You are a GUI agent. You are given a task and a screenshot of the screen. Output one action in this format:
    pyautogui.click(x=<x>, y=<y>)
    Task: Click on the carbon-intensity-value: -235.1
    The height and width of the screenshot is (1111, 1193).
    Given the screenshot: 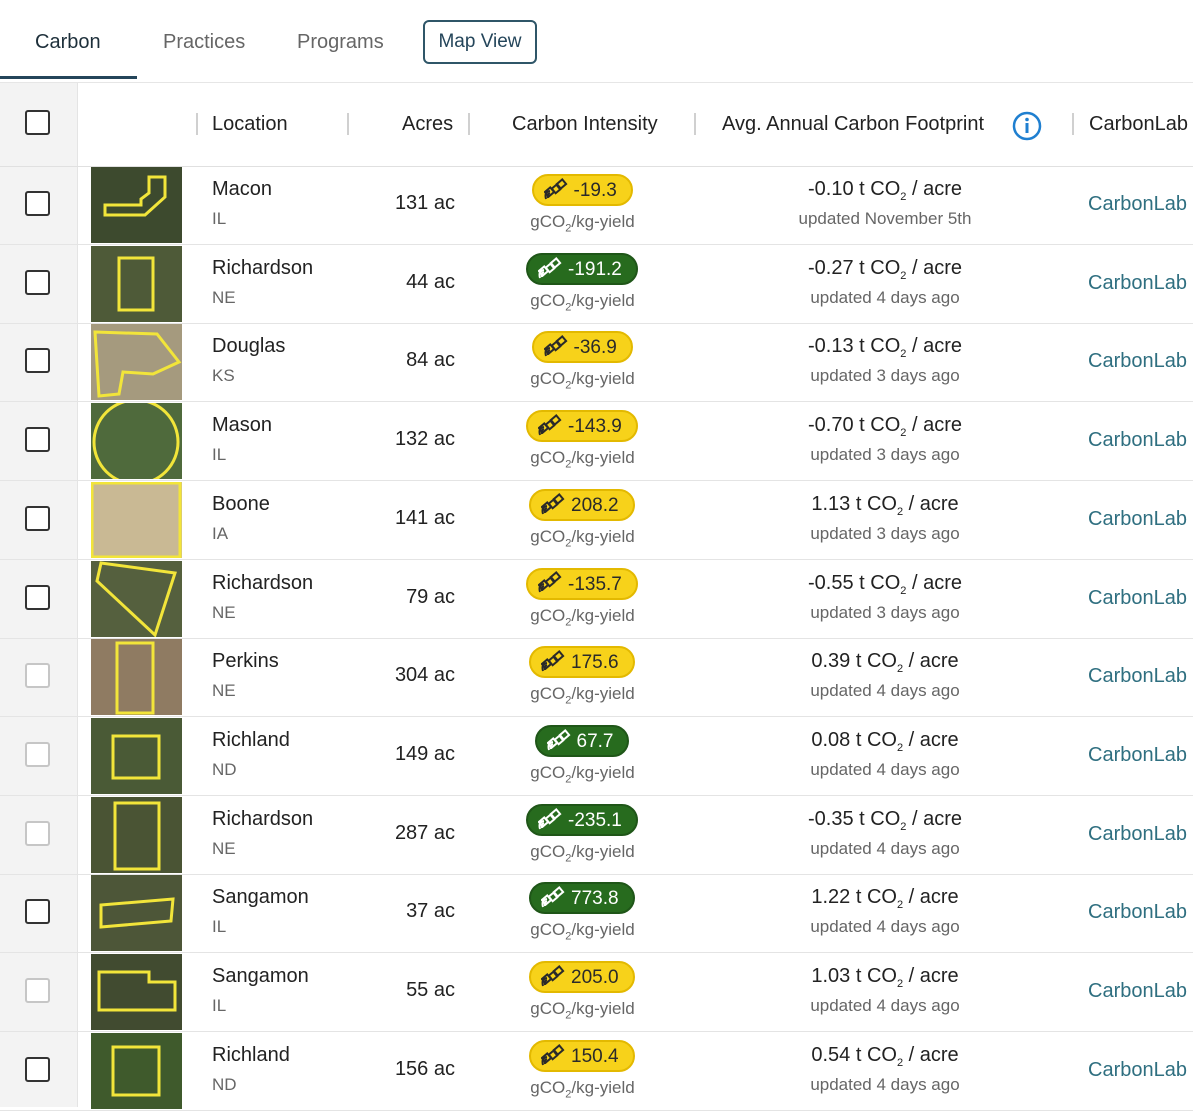 What is the action you would take?
    pyautogui.click(x=595, y=820)
    